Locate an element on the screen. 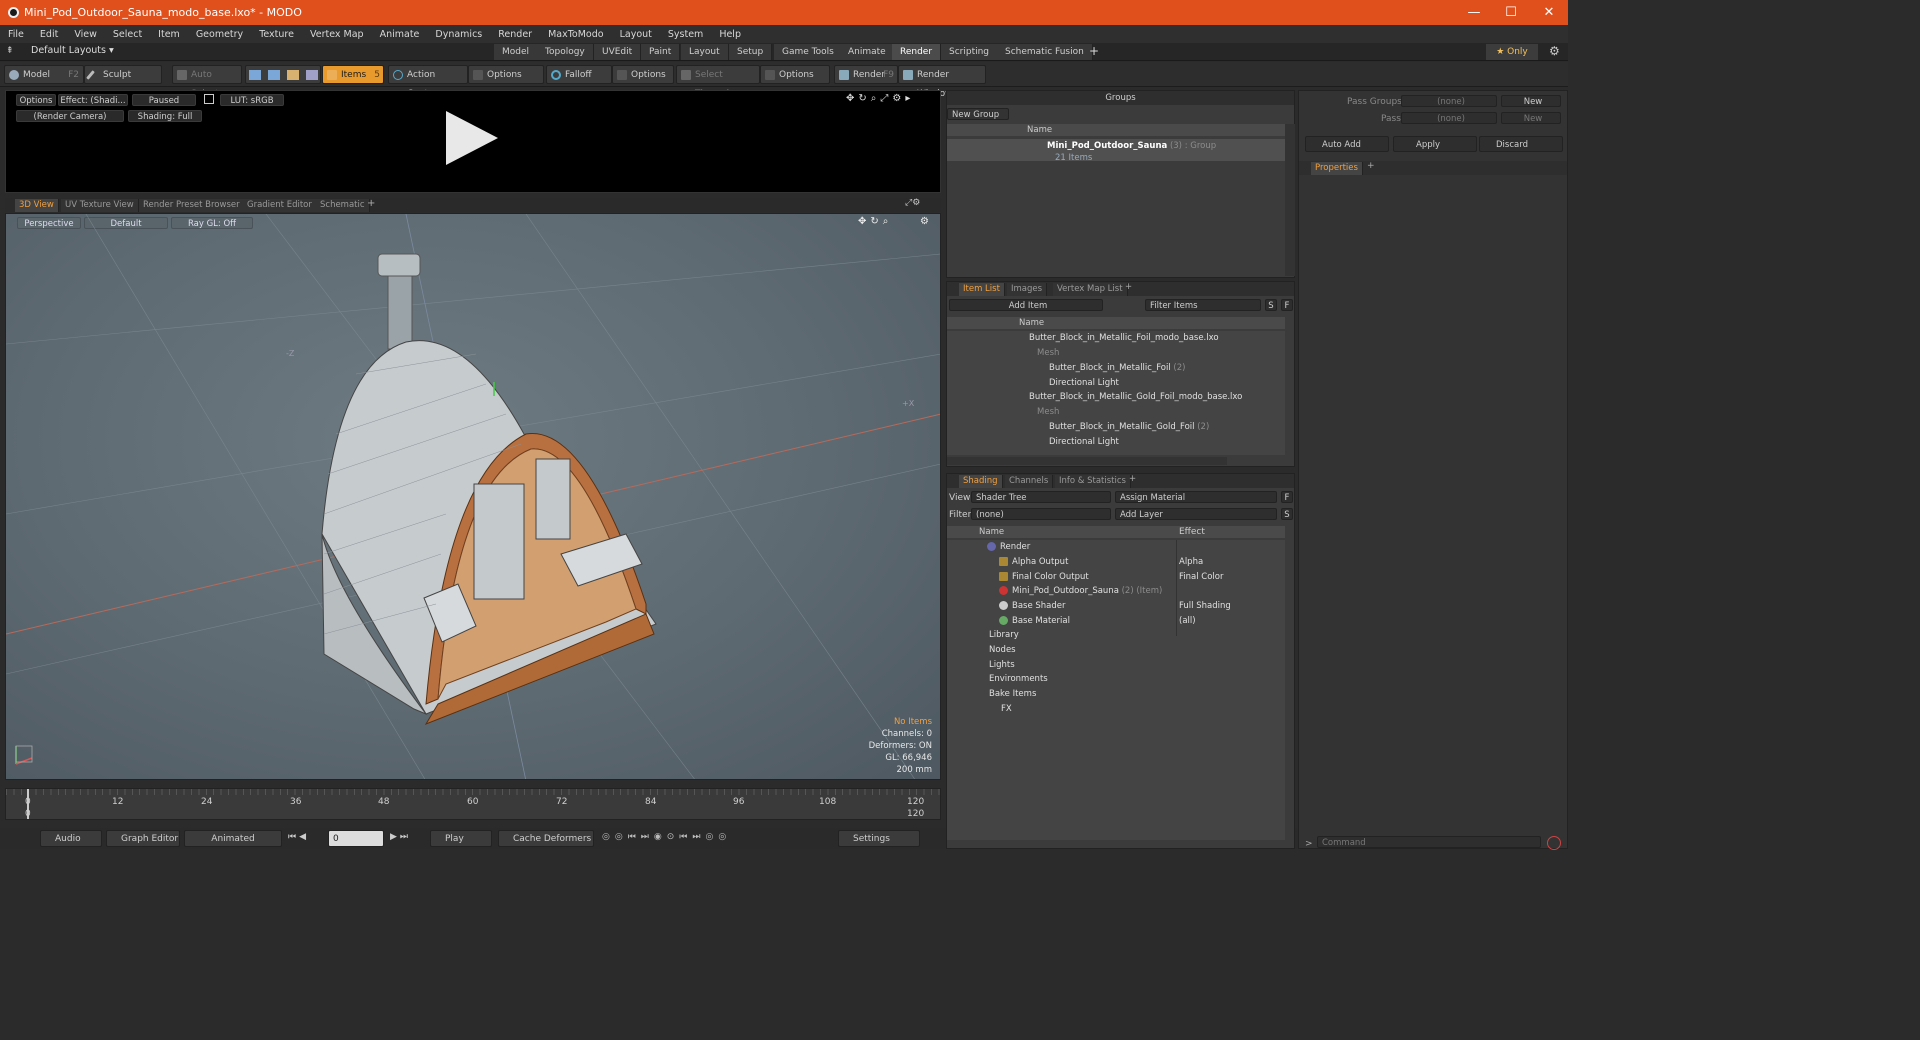 This screenshot has width=1920, height=1040. new-pass-group-button: New is located at coordinates (1531, 101).